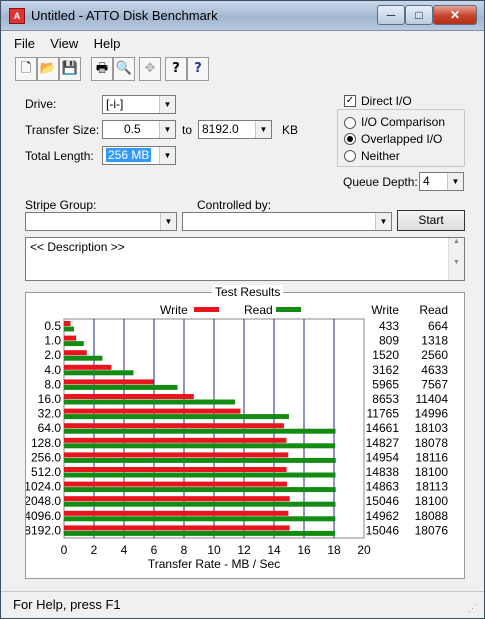 The height and width of the screenshot is (619, 485). Describe the element at coordinates (438, 326) in the screenshot. I see `read-value: 664` at that location.